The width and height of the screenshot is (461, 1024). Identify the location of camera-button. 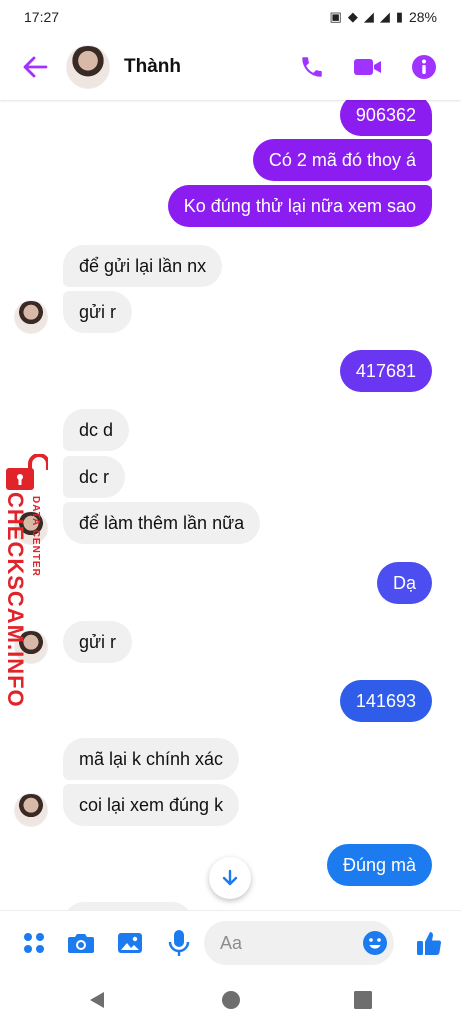
(81, 943).